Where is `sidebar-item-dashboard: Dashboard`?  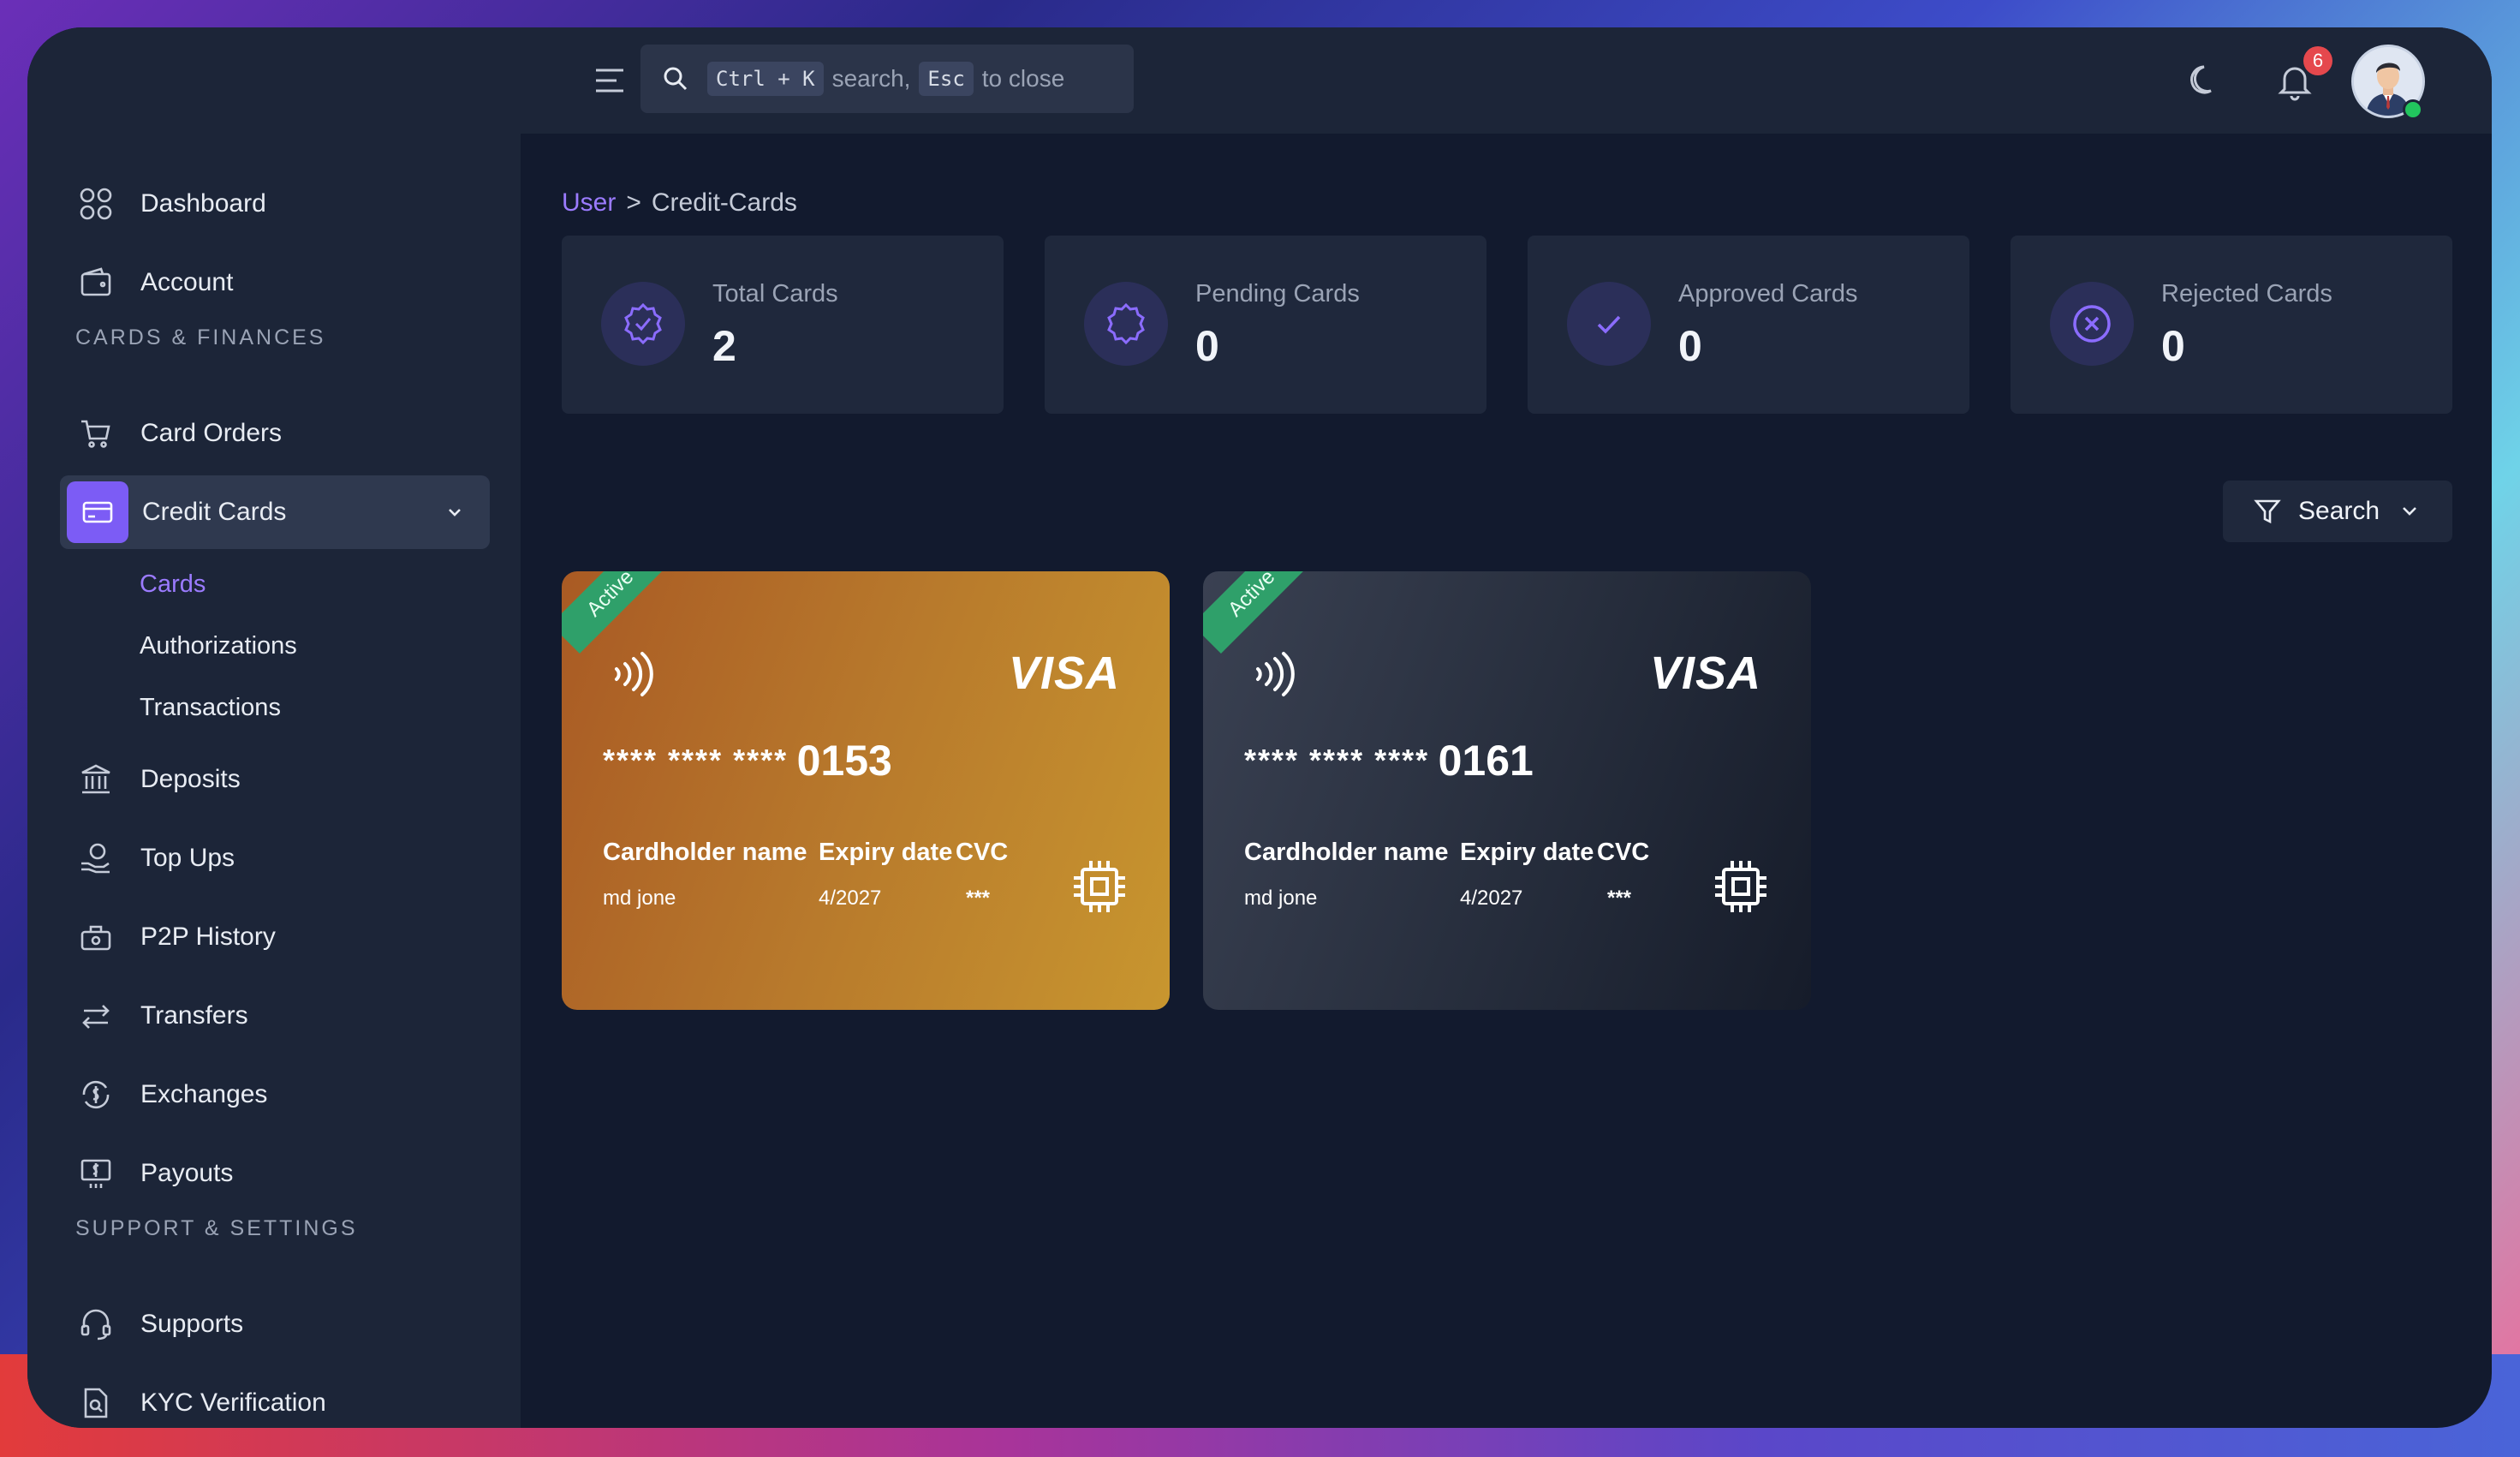 sidebar-item-dashboard: Dashboard is located at coordinates (275, 204).